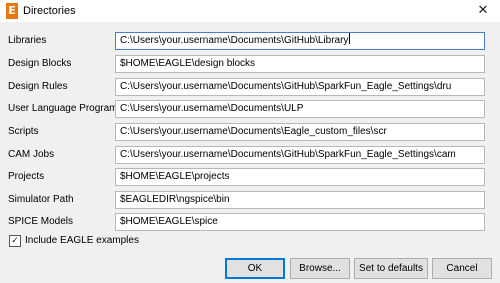  I want to click on include-examples-checkbox: ✓, so click(15, 241).